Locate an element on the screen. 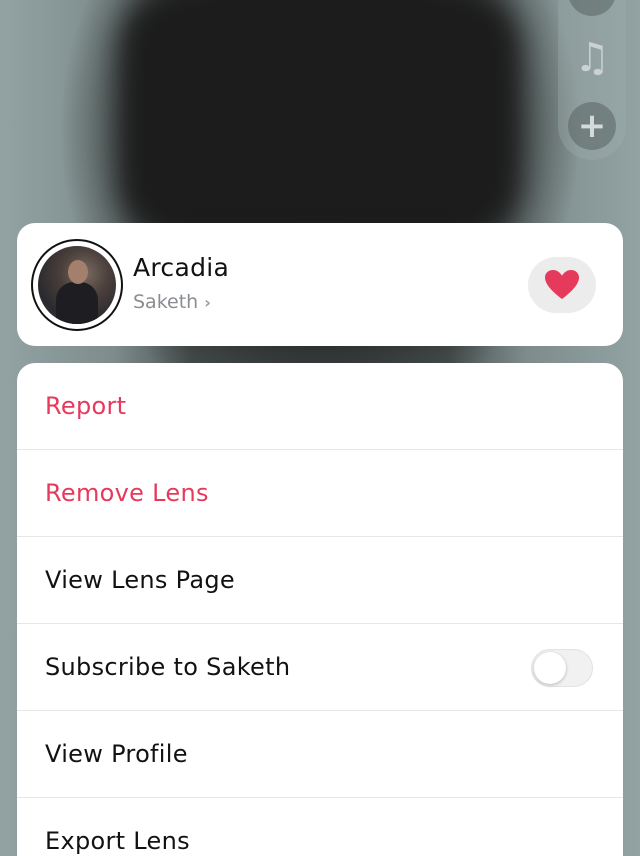 Image resolution: width=640 pixels, height=856 pixels. toggle-knob is located at coordinates (550, 668).